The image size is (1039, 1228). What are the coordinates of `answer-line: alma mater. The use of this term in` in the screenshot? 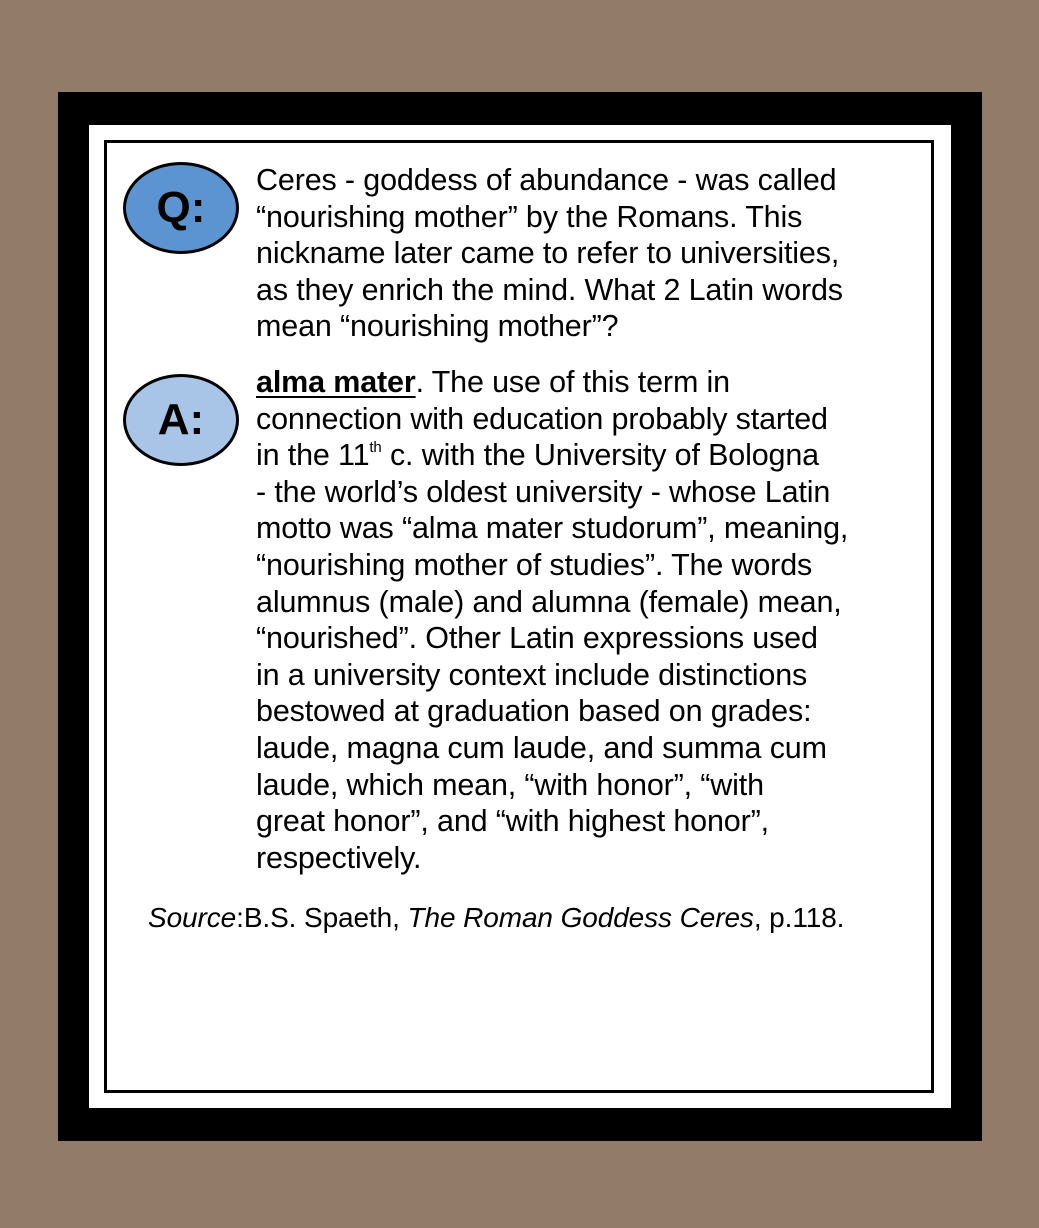 It's located at (552, 382).